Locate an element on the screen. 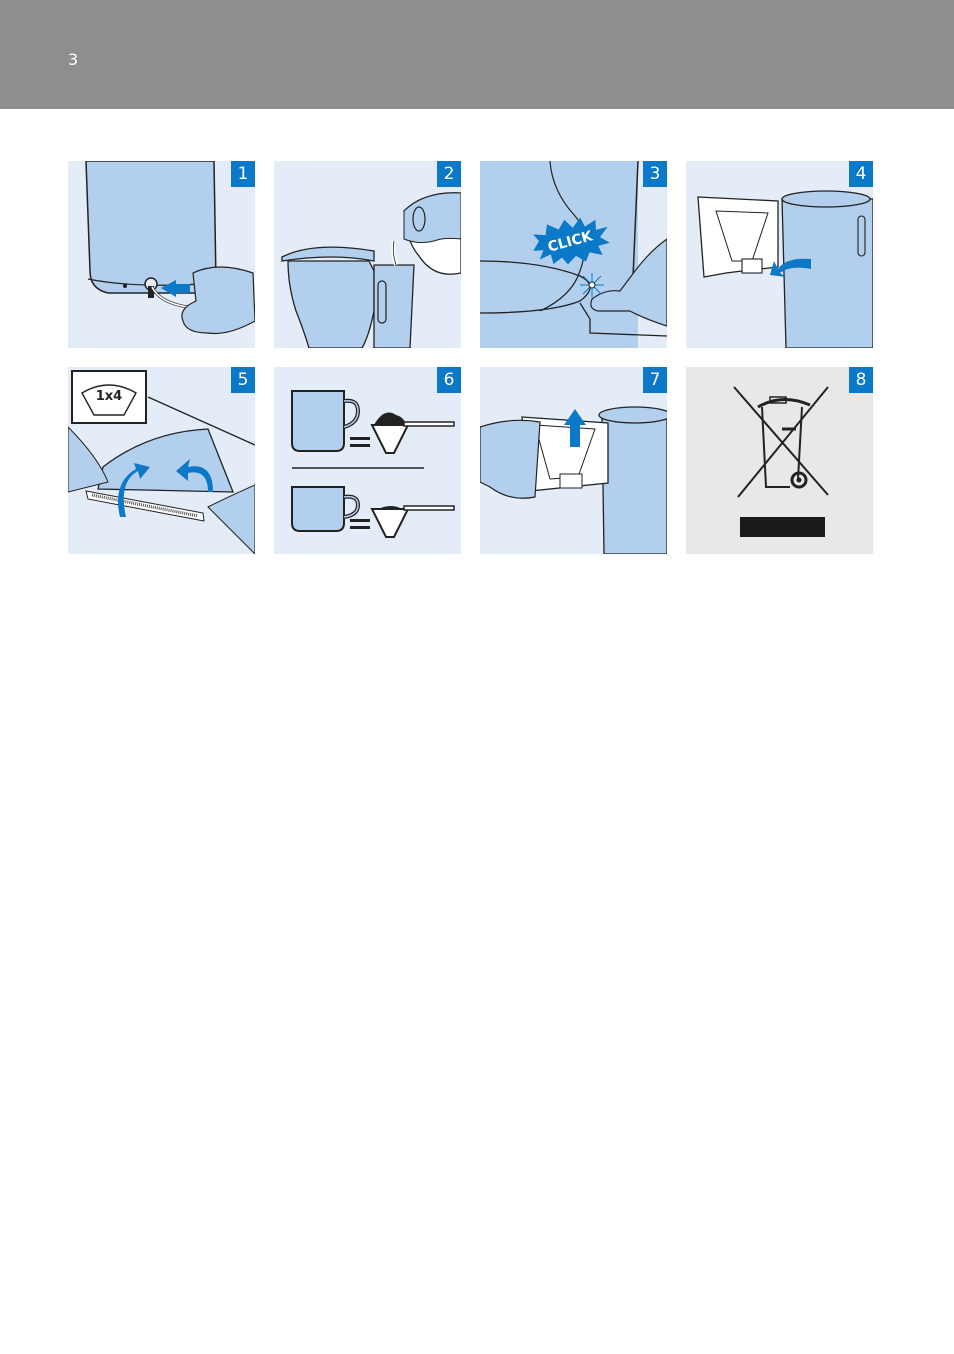 The height and width of the screenshot is (1354, 954). step-badge: 4 is located at coordinates (861, 174).